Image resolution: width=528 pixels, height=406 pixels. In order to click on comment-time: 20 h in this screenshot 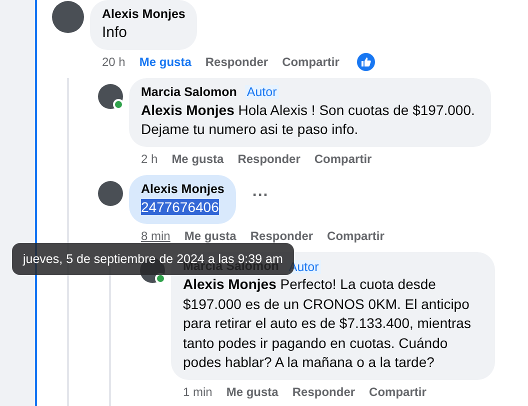, I will do `click(114, 61)`.